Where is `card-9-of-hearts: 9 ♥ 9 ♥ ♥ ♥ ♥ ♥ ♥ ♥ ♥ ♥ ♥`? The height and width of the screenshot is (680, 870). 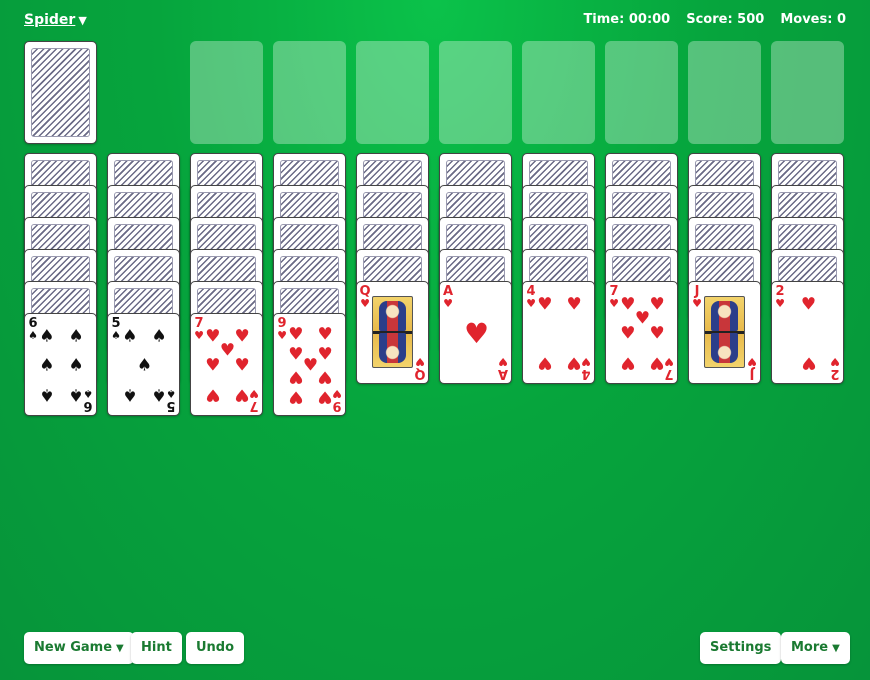
card-9-of-hearts: 9 ♥ 9 ♥ ♥ ♥ ♥ ♥ ♥ ♥ ♥ ♥ ♥ is located at coordinates (309, 364).